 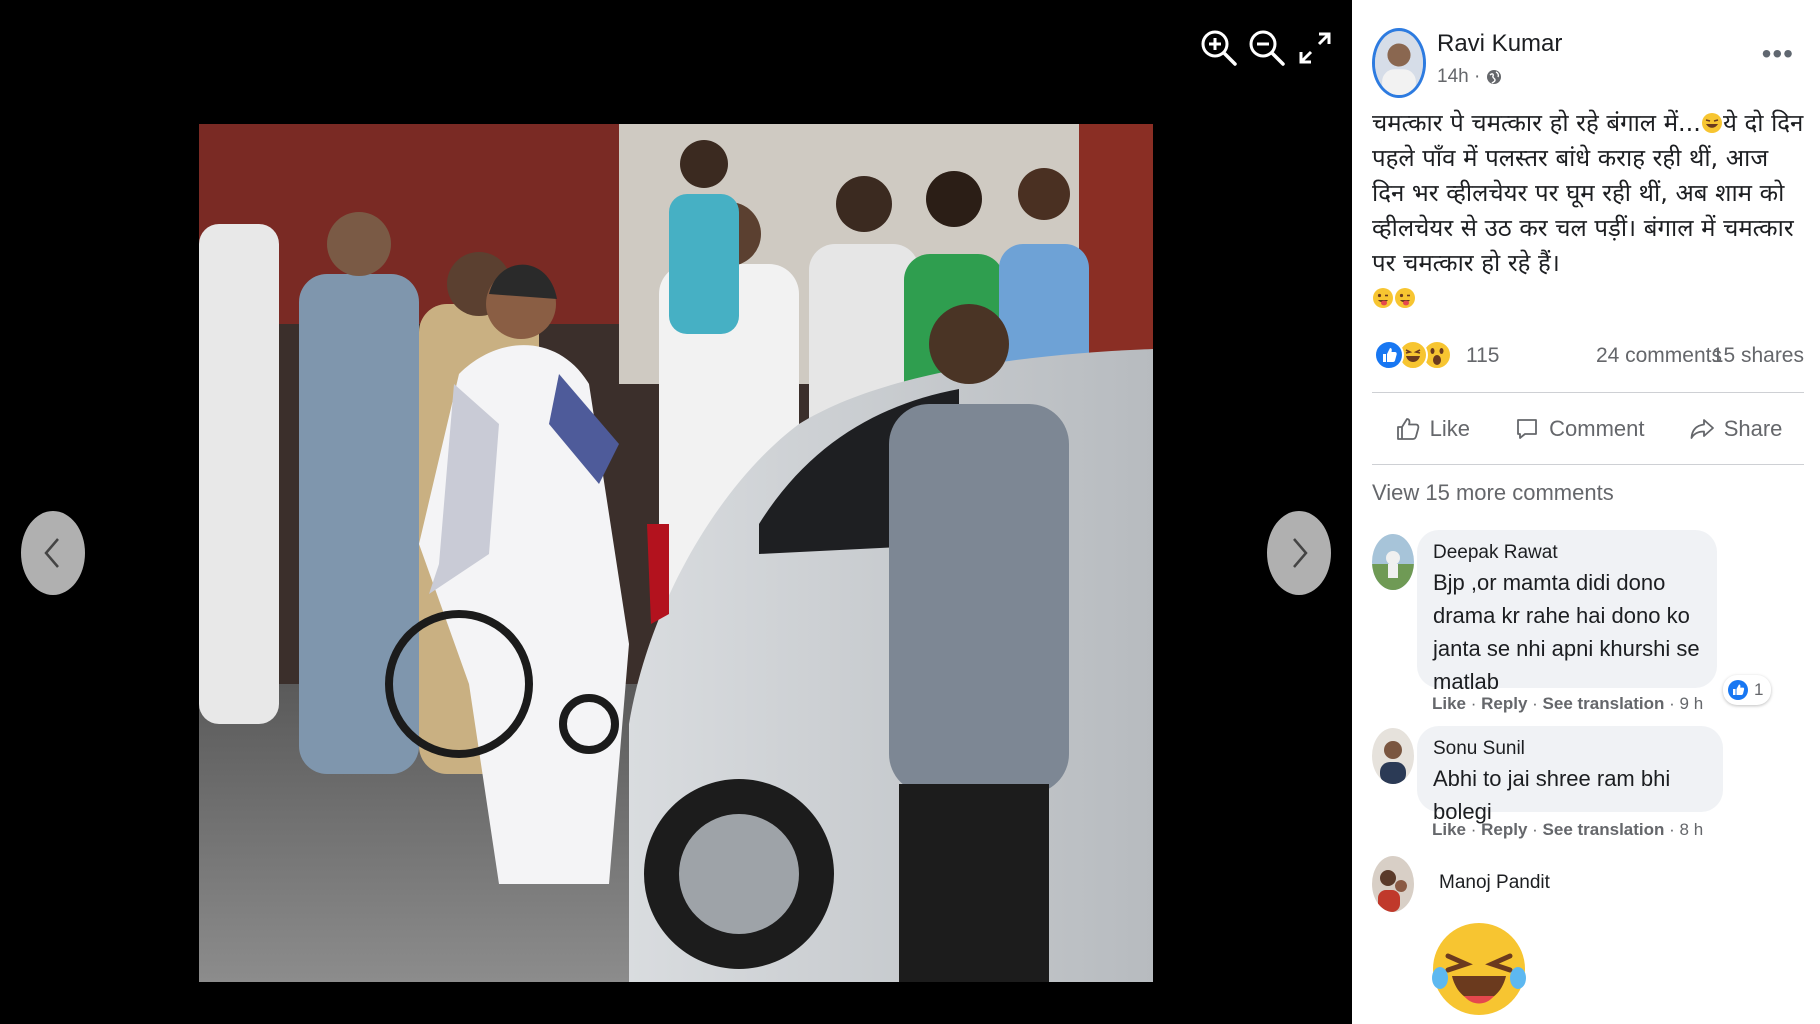 What do you see at coordinates (1407, 429) in the screenshot?
I see `thumbs-up-icon` at bounding box center [1407, 429].